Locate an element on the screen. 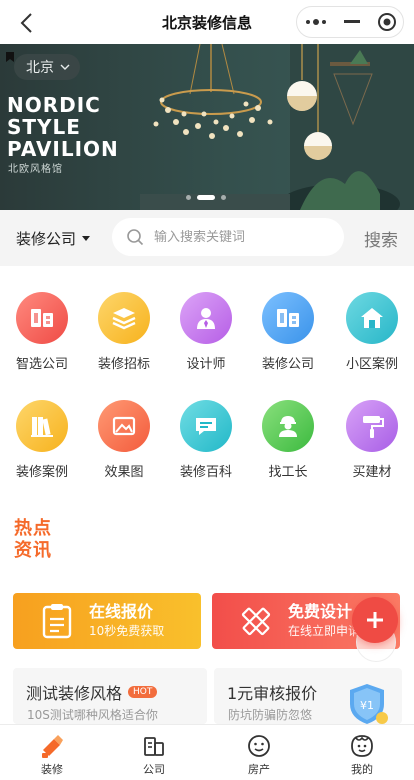 This screenshot has width=414, height=780. hammer-icon is located at coordinates (52, 746).